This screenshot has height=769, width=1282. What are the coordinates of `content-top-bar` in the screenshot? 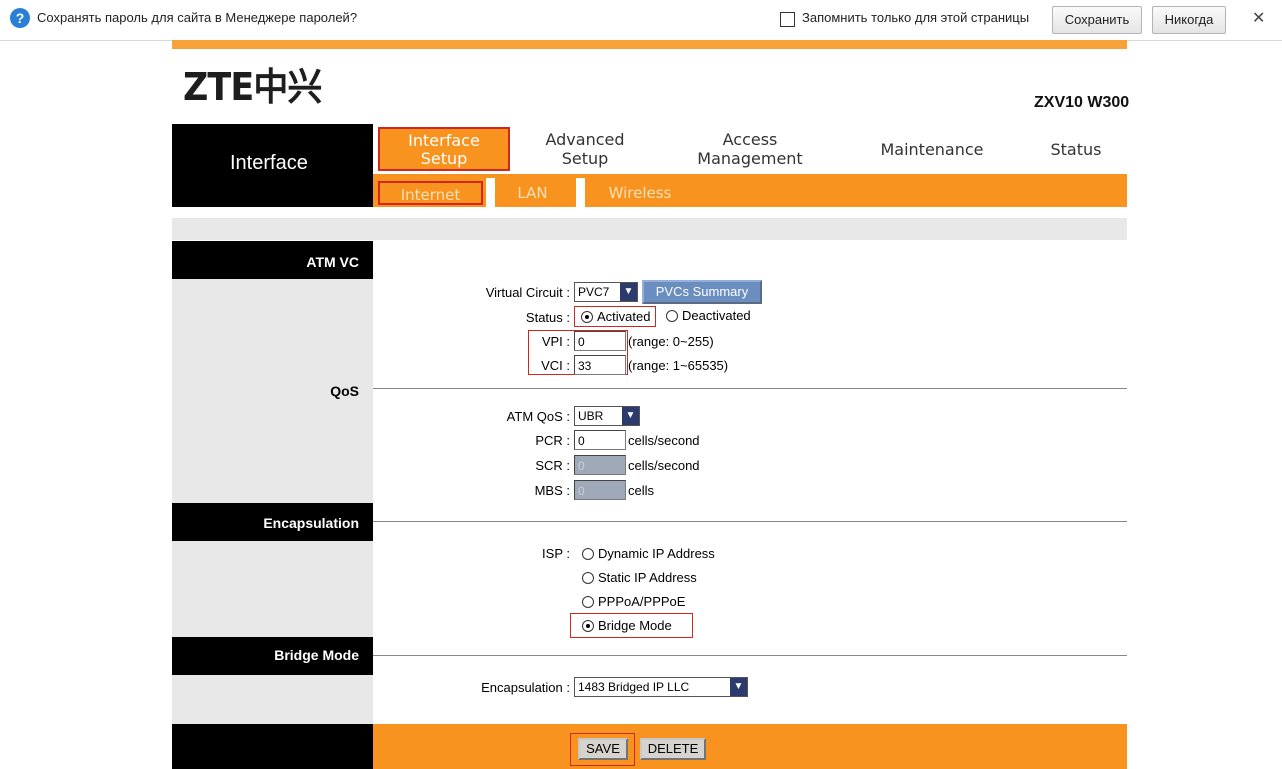 It's located at (649, 229).